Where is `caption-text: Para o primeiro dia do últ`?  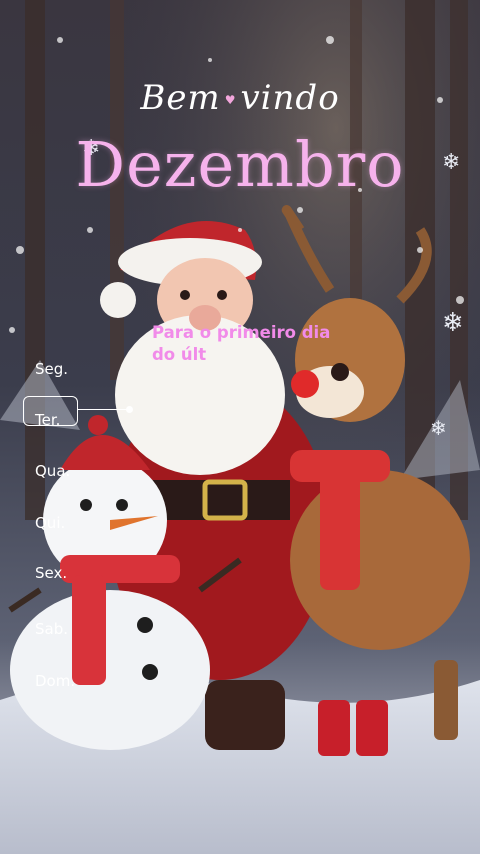 caption-text: Para o primeiro dia do últ is located at coordinates (277, 344).